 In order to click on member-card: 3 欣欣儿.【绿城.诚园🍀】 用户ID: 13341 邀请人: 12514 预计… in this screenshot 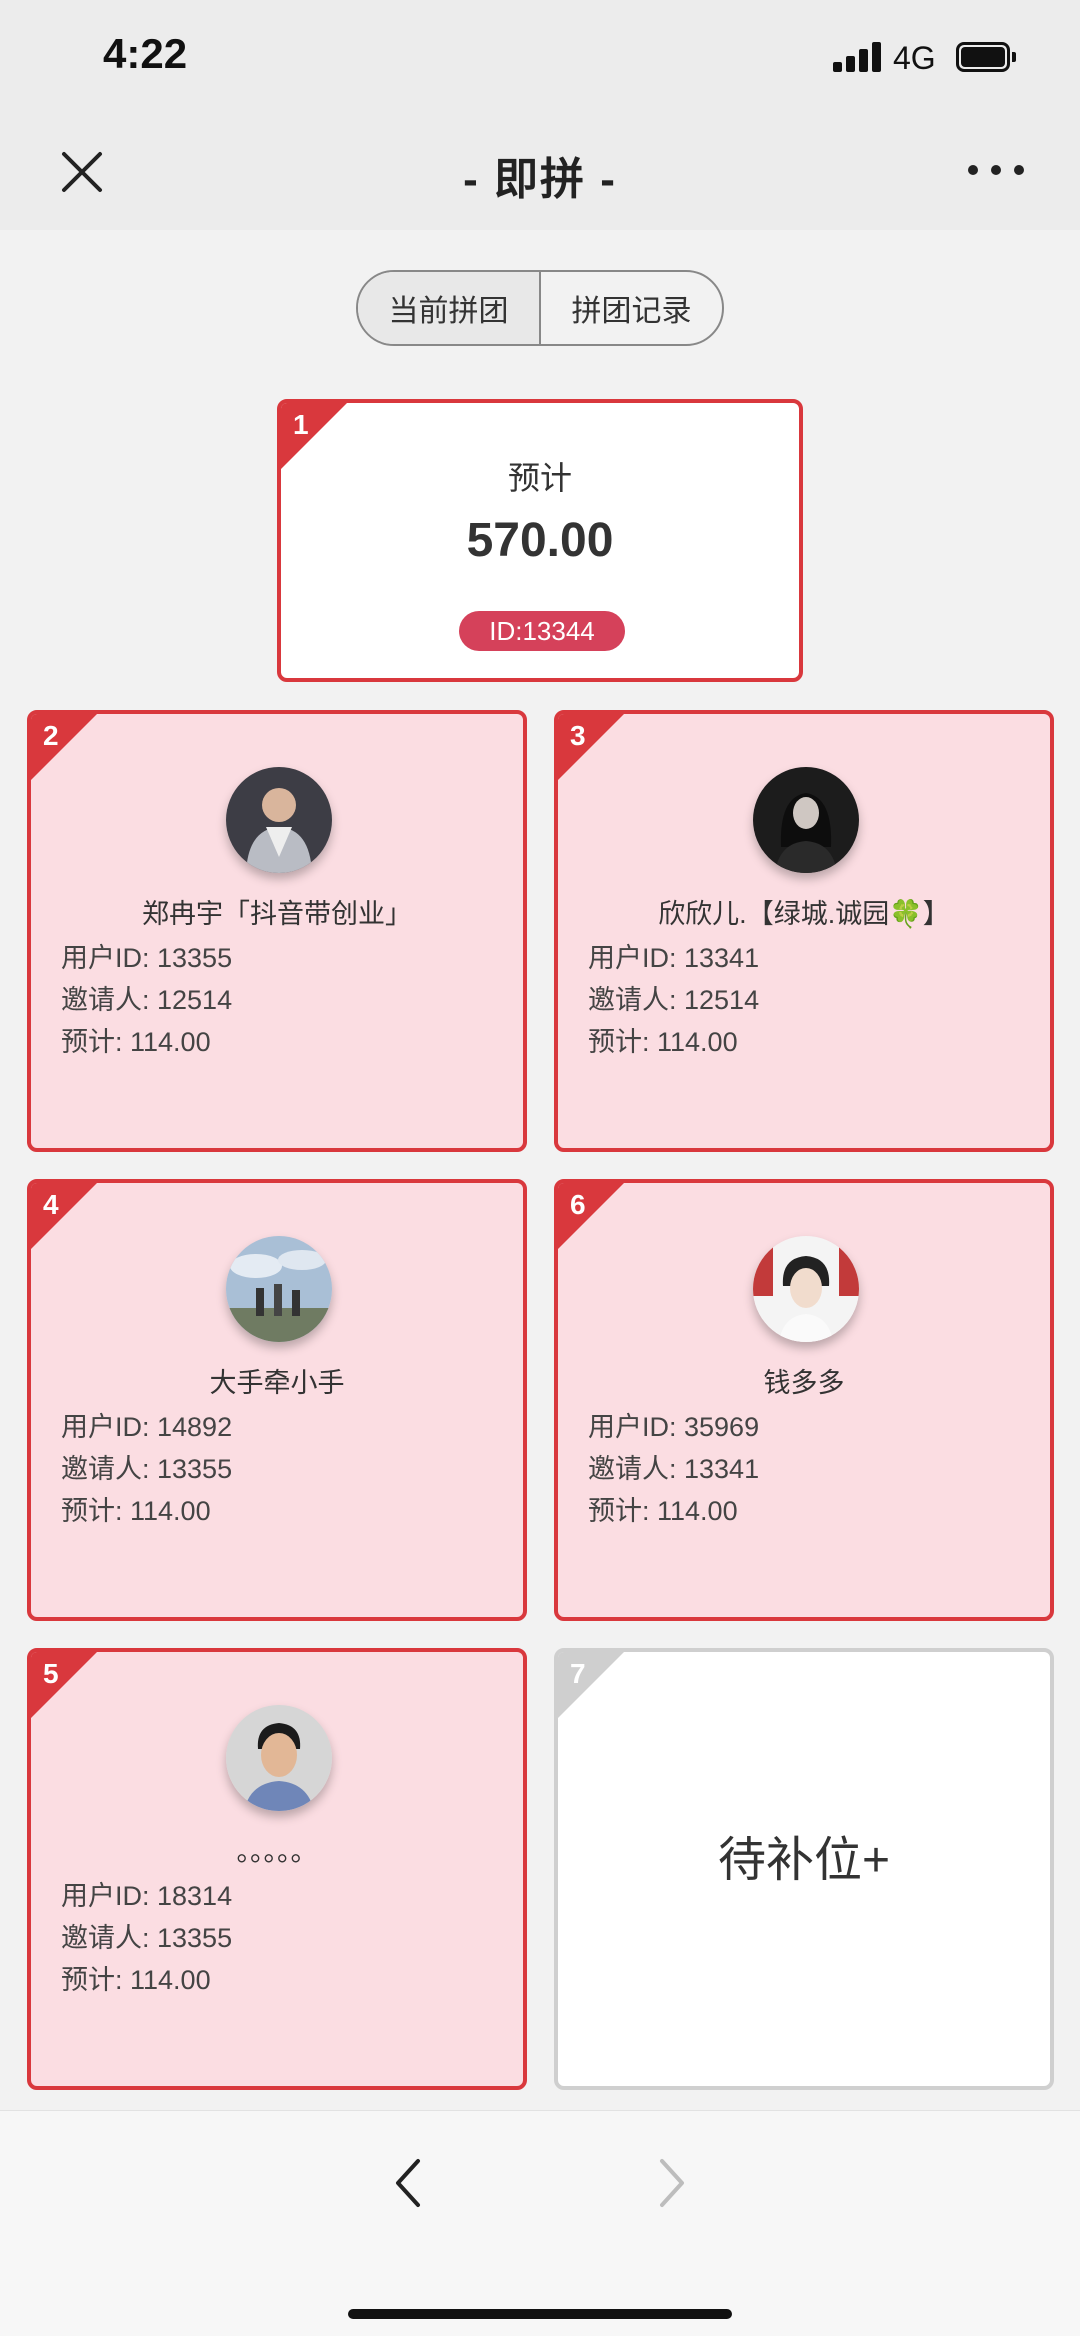, I will do `click(804, 931)`.